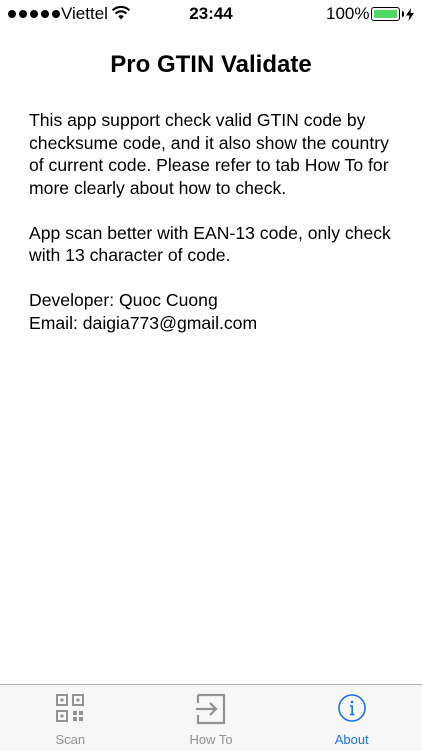 The width and height of the screenshot is (422, 751). What do you see at coordinates (211, 64) in the screenshot?
I see `page-title: Pro GTIN Validate` at bounding box center [211, 64].